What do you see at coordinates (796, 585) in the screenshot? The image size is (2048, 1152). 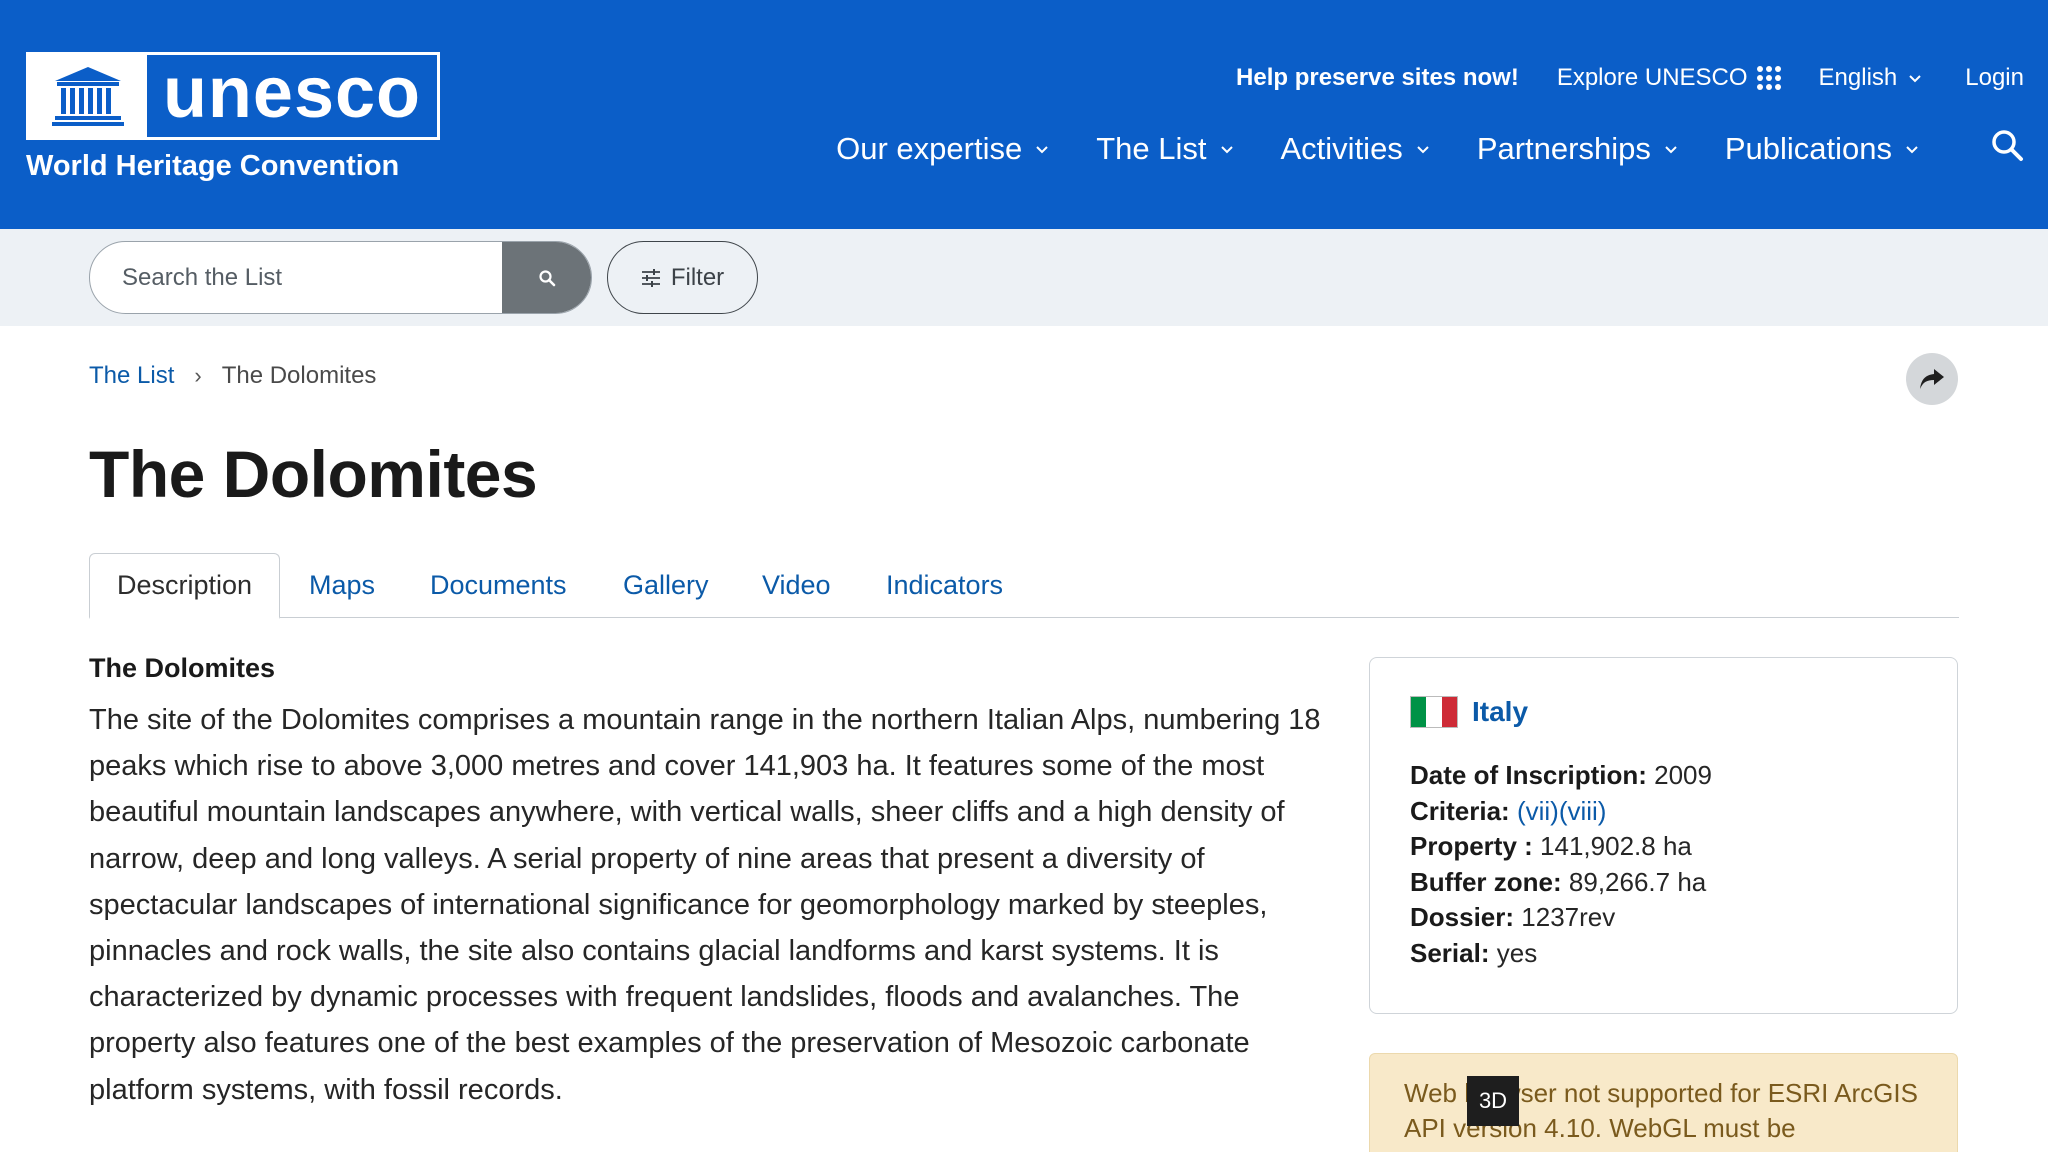 I see `tab-video: Video` at bounding box center [796, 585].